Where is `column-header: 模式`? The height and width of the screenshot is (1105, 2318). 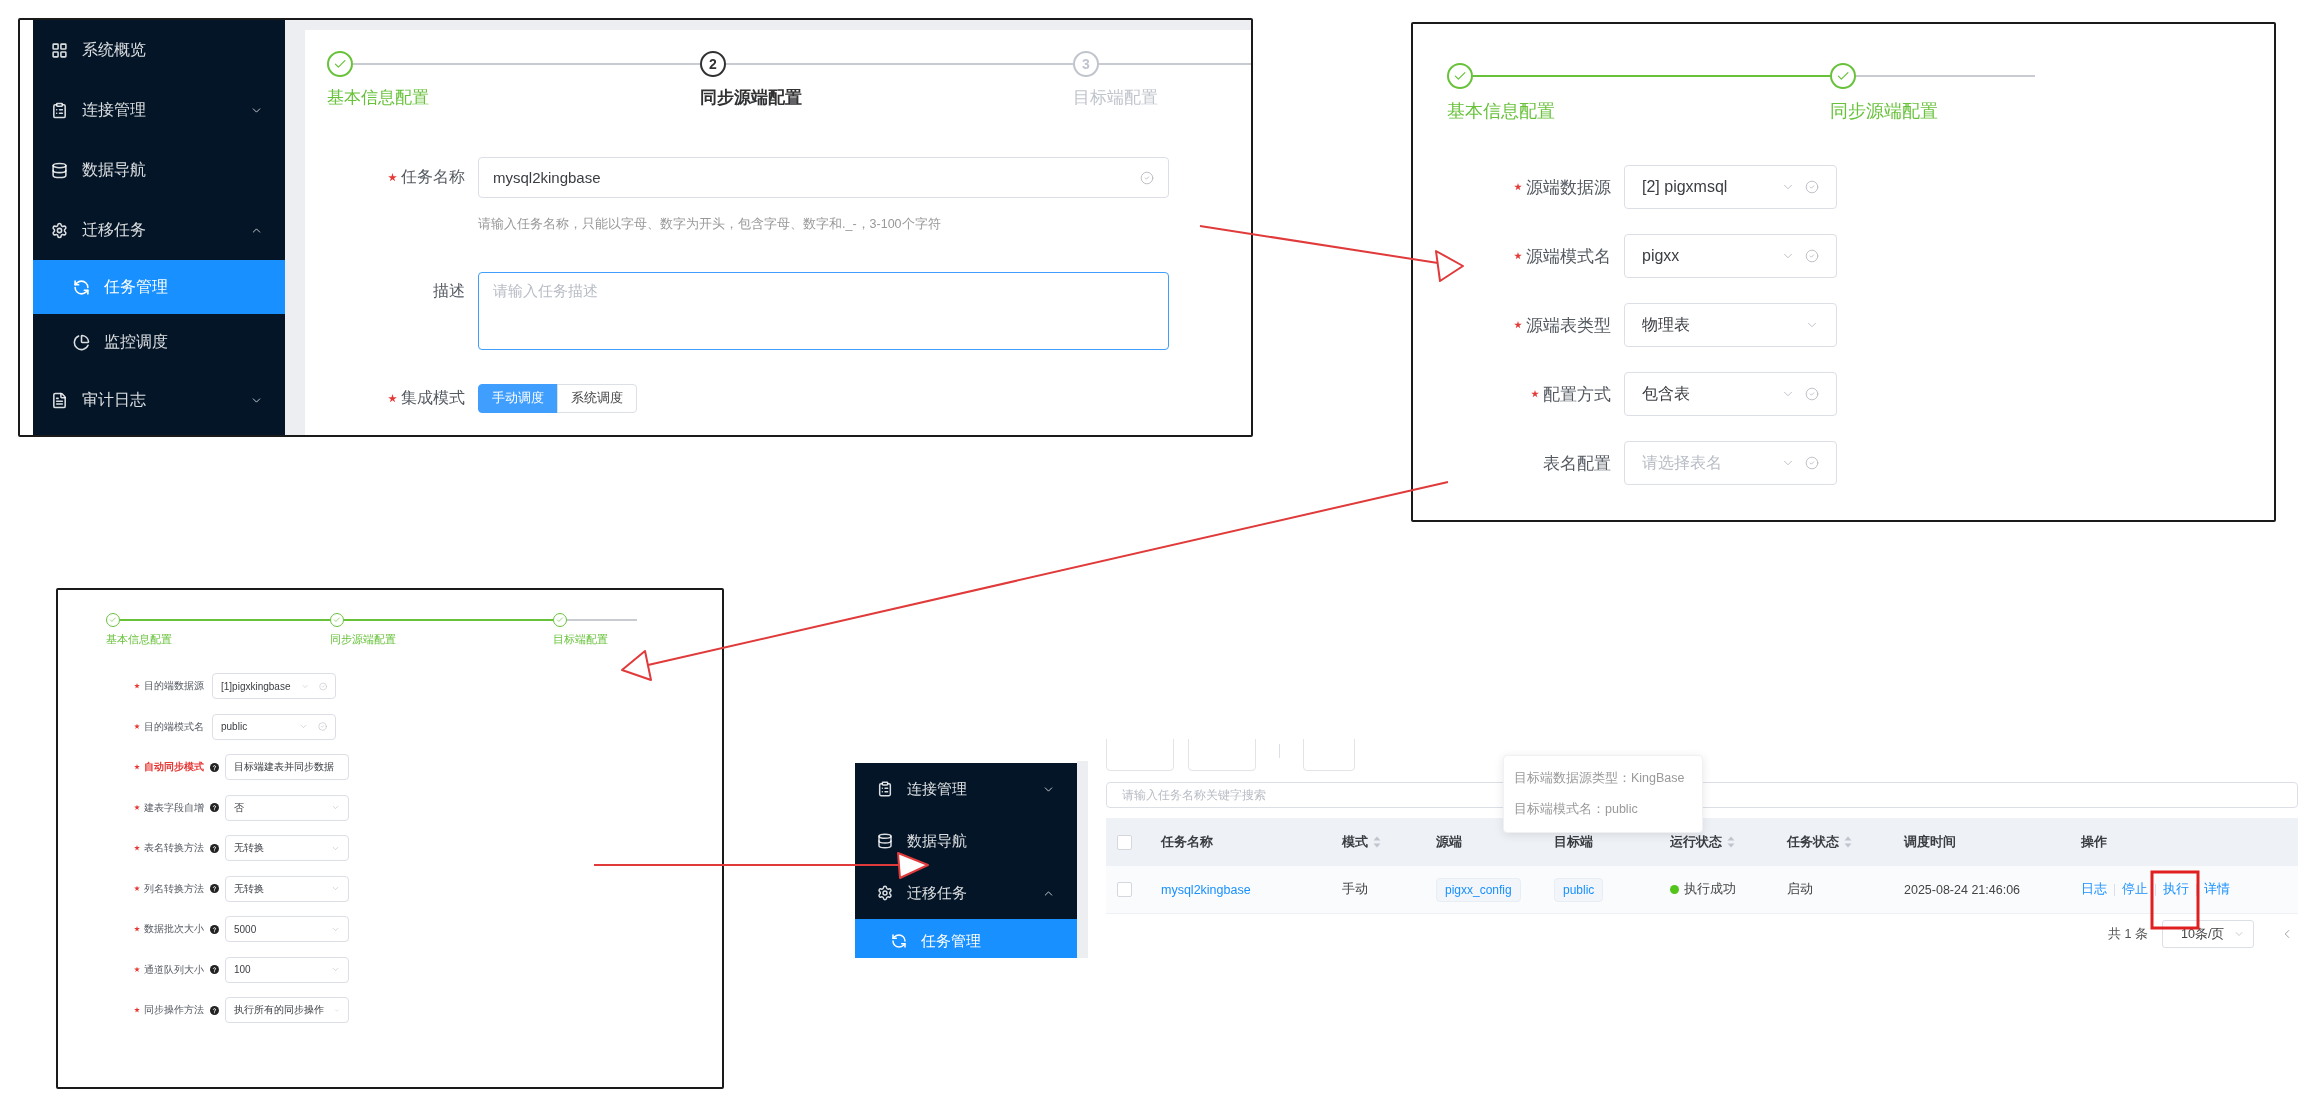
column-header: 模式 is located at coordinates (1361, 842).